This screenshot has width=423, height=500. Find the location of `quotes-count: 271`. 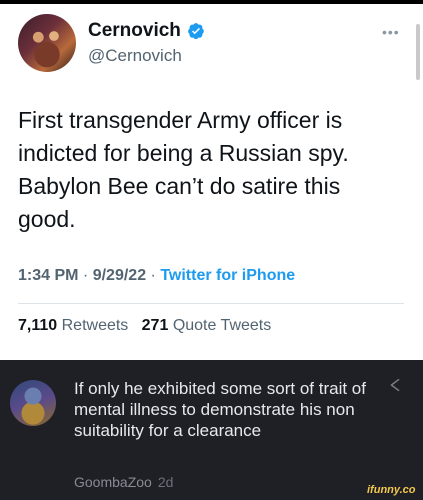

quotes-count: 271 is located at coordinates (155, 325).